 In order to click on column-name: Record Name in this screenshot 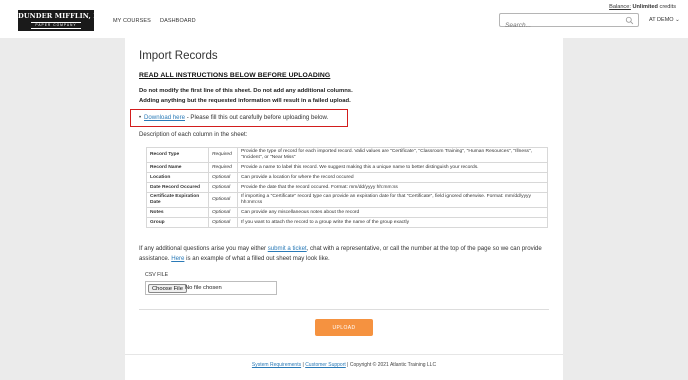, I will do `click(177, 167)`.